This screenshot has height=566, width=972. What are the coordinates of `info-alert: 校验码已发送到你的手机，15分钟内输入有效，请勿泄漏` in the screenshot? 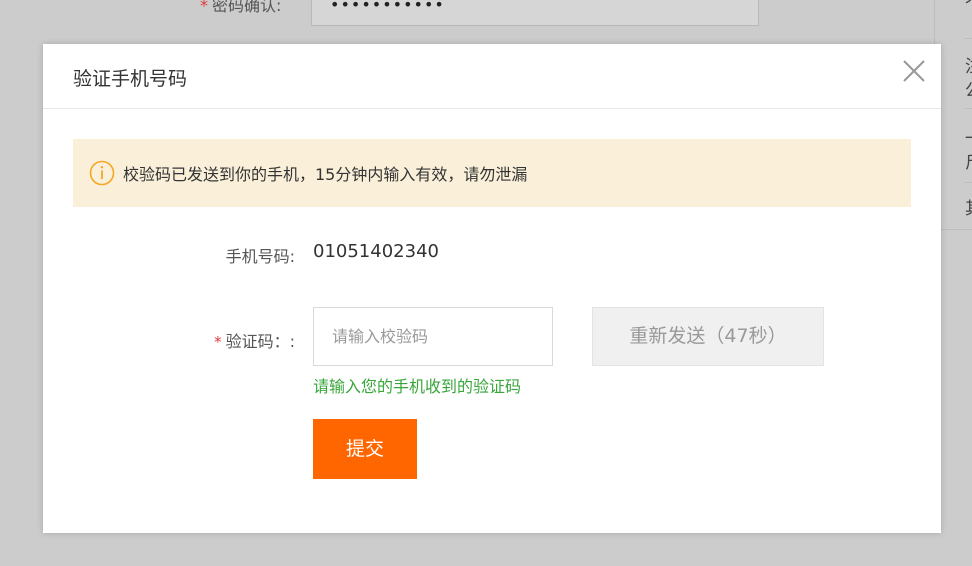 It's located at (492, 173).